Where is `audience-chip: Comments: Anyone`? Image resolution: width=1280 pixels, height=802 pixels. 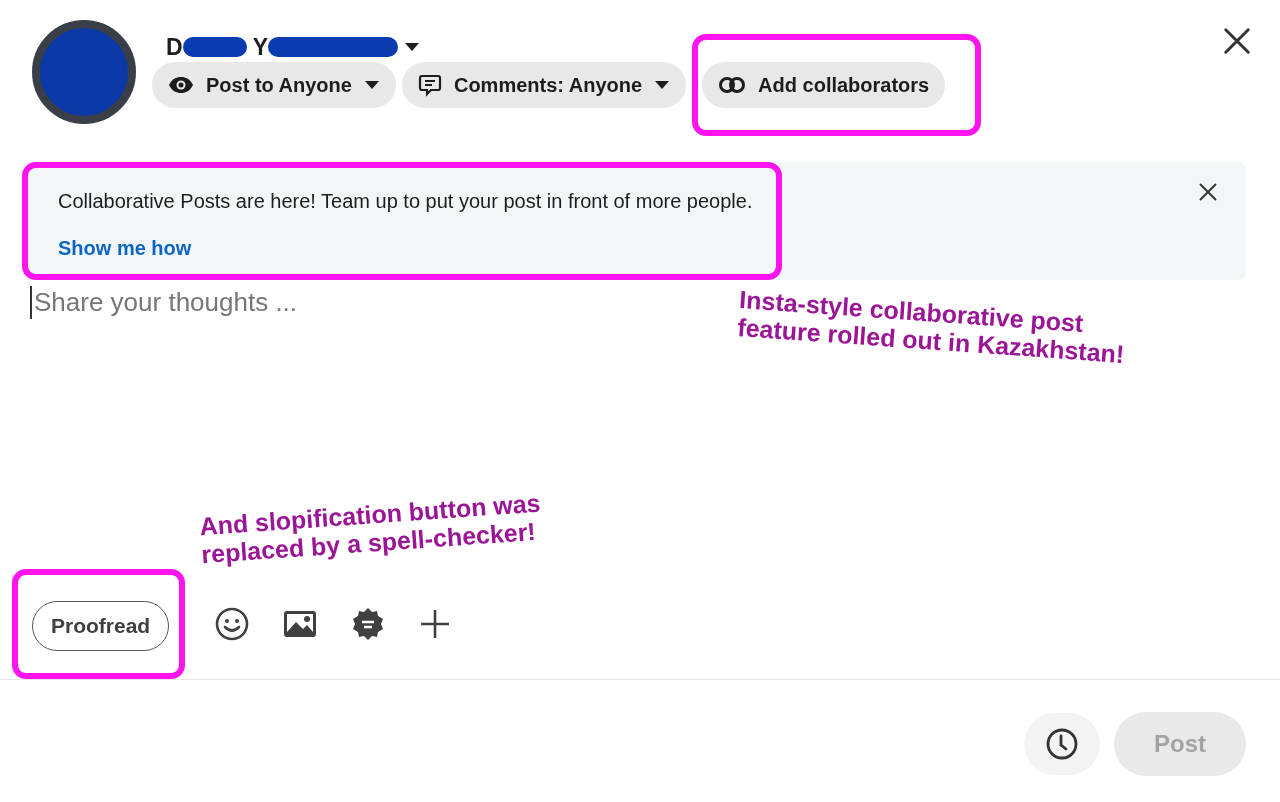
audience-chip: Comments: Anyone is located at coordinates (544, 85).